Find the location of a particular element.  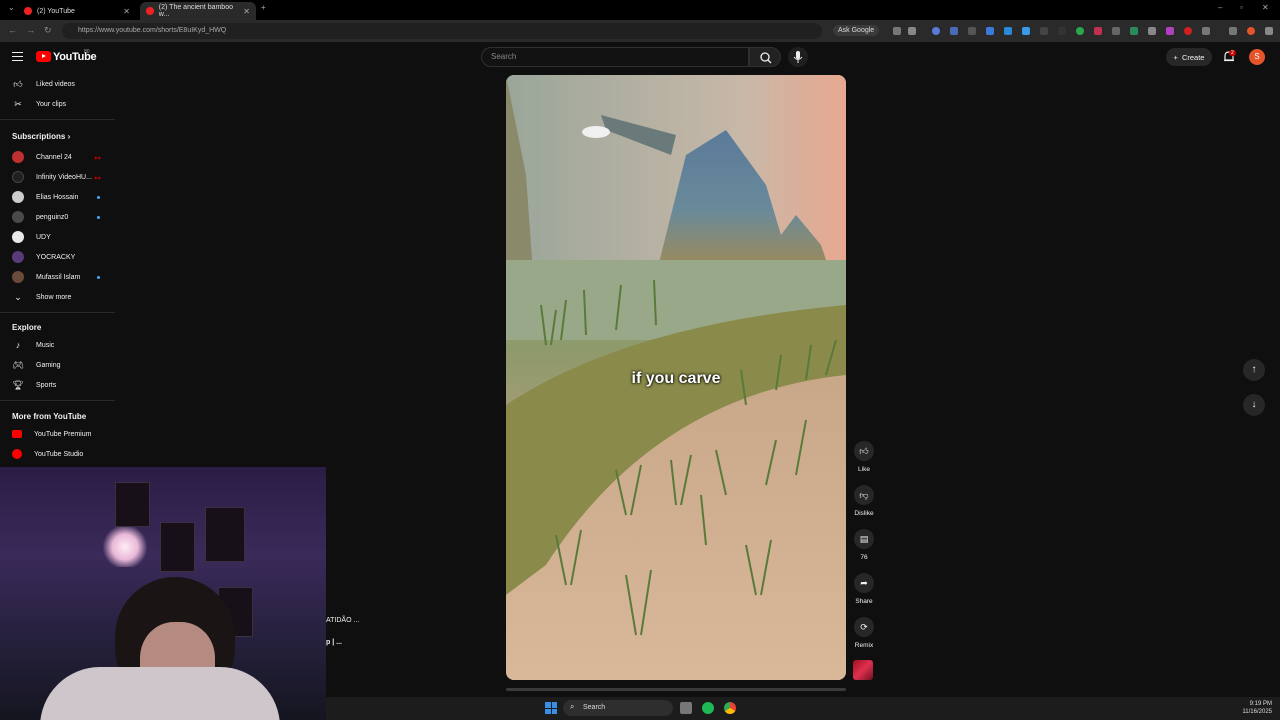

forward-icon: → is located at coordinates (30, 30).